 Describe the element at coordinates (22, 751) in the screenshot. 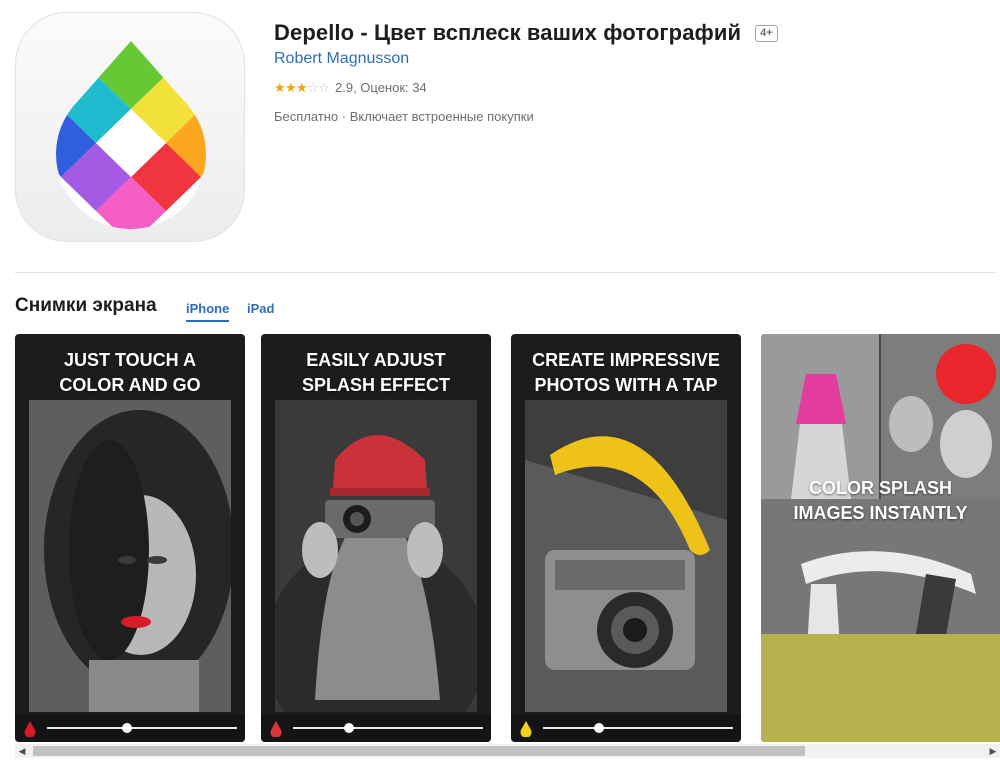

I see `scroll-left-icon: ◀` at that location.